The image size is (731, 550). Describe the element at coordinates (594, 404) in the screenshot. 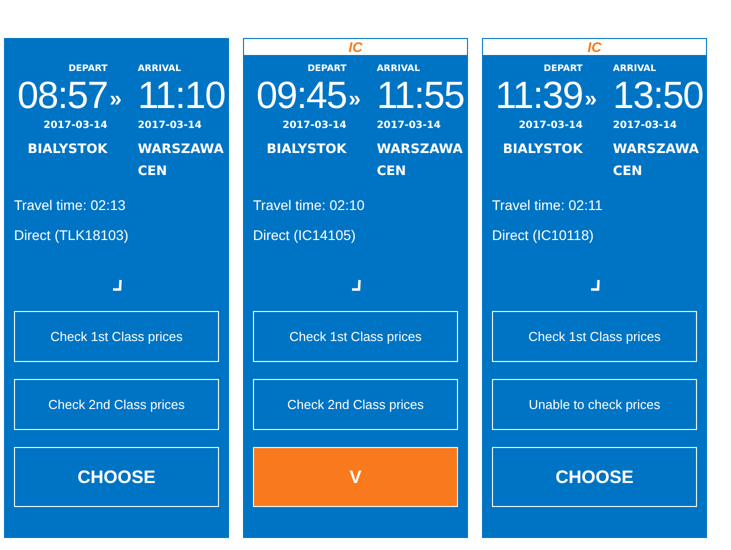

I see `check-prices-button: Unable to check prices` at that location.